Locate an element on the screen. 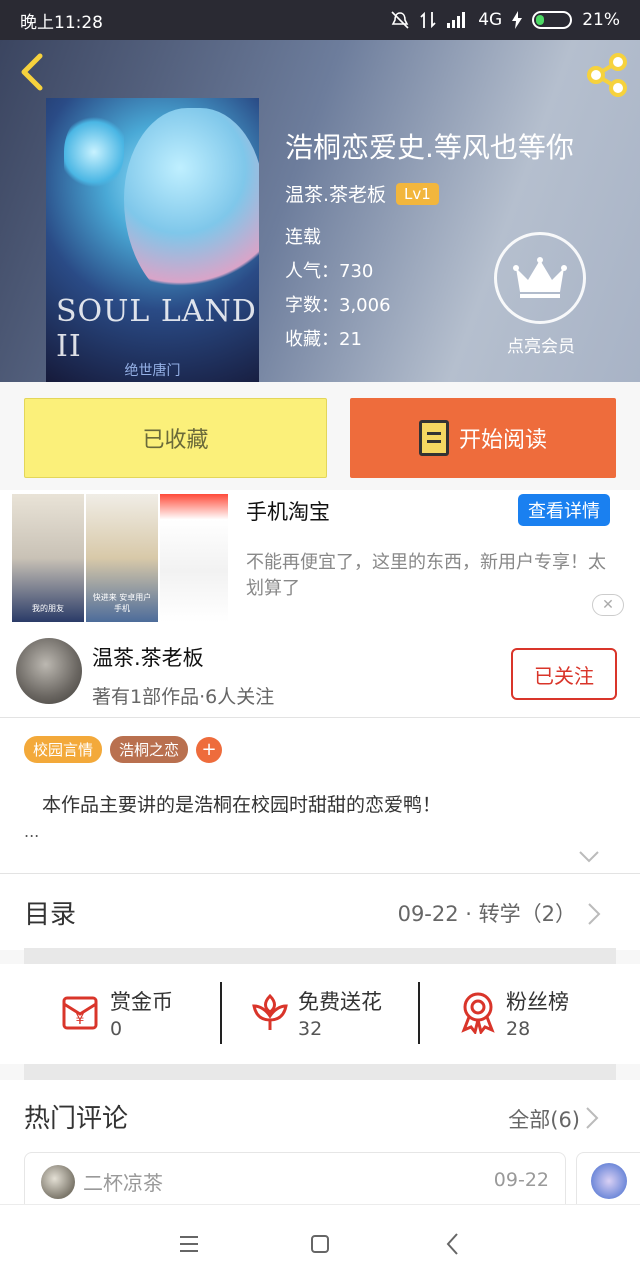 This screenshot has width=640, height=1280. author-name: 温茶.茶老板 is located at coordinates (148, 657).